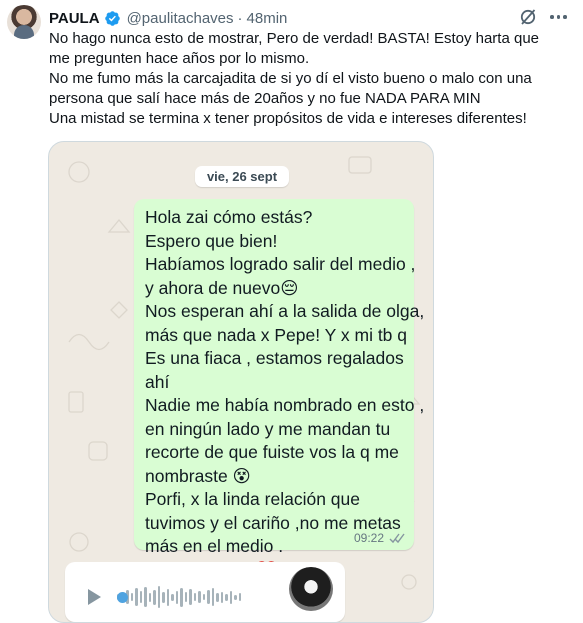 This screenshot has height=623, width=583. I want to click on message-line: Nadie me había nombrado en esto ,, so click(285, 405).